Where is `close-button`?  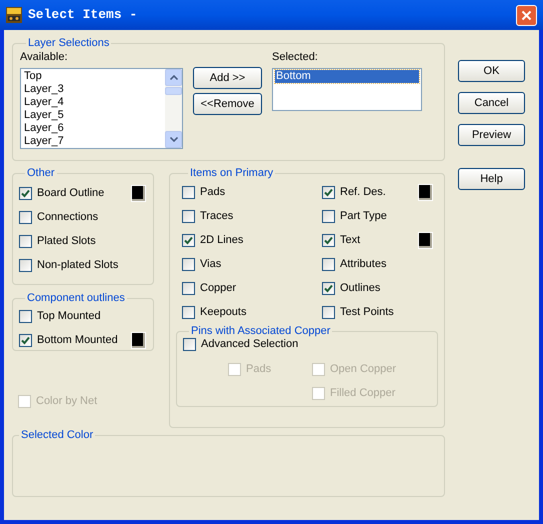 close-button is located at coordinates (526, 15).